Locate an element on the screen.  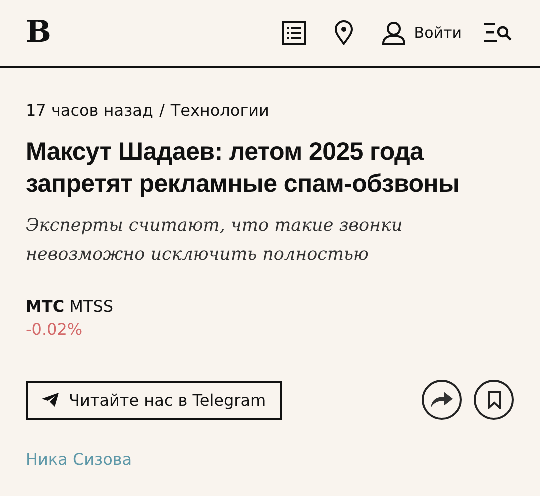
logo: В is located at coordinates (39, 33).